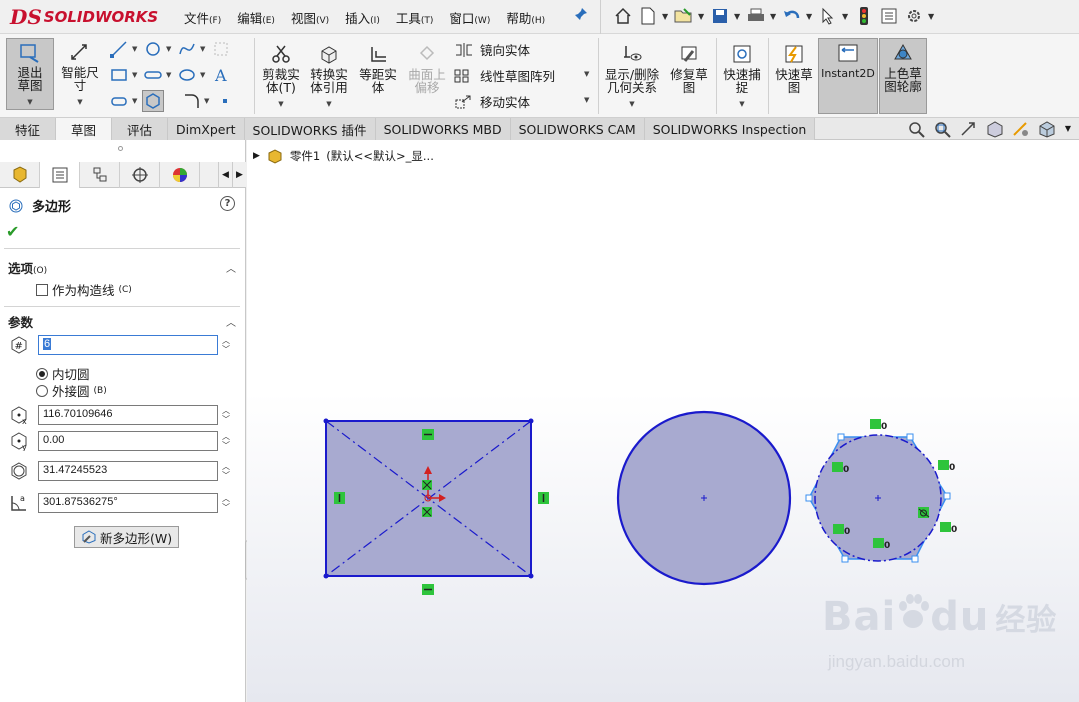  What do you see at coordinates (119, 75) in the screenshot?
I see `rectangle-icon` at bounding box center [119, 75].